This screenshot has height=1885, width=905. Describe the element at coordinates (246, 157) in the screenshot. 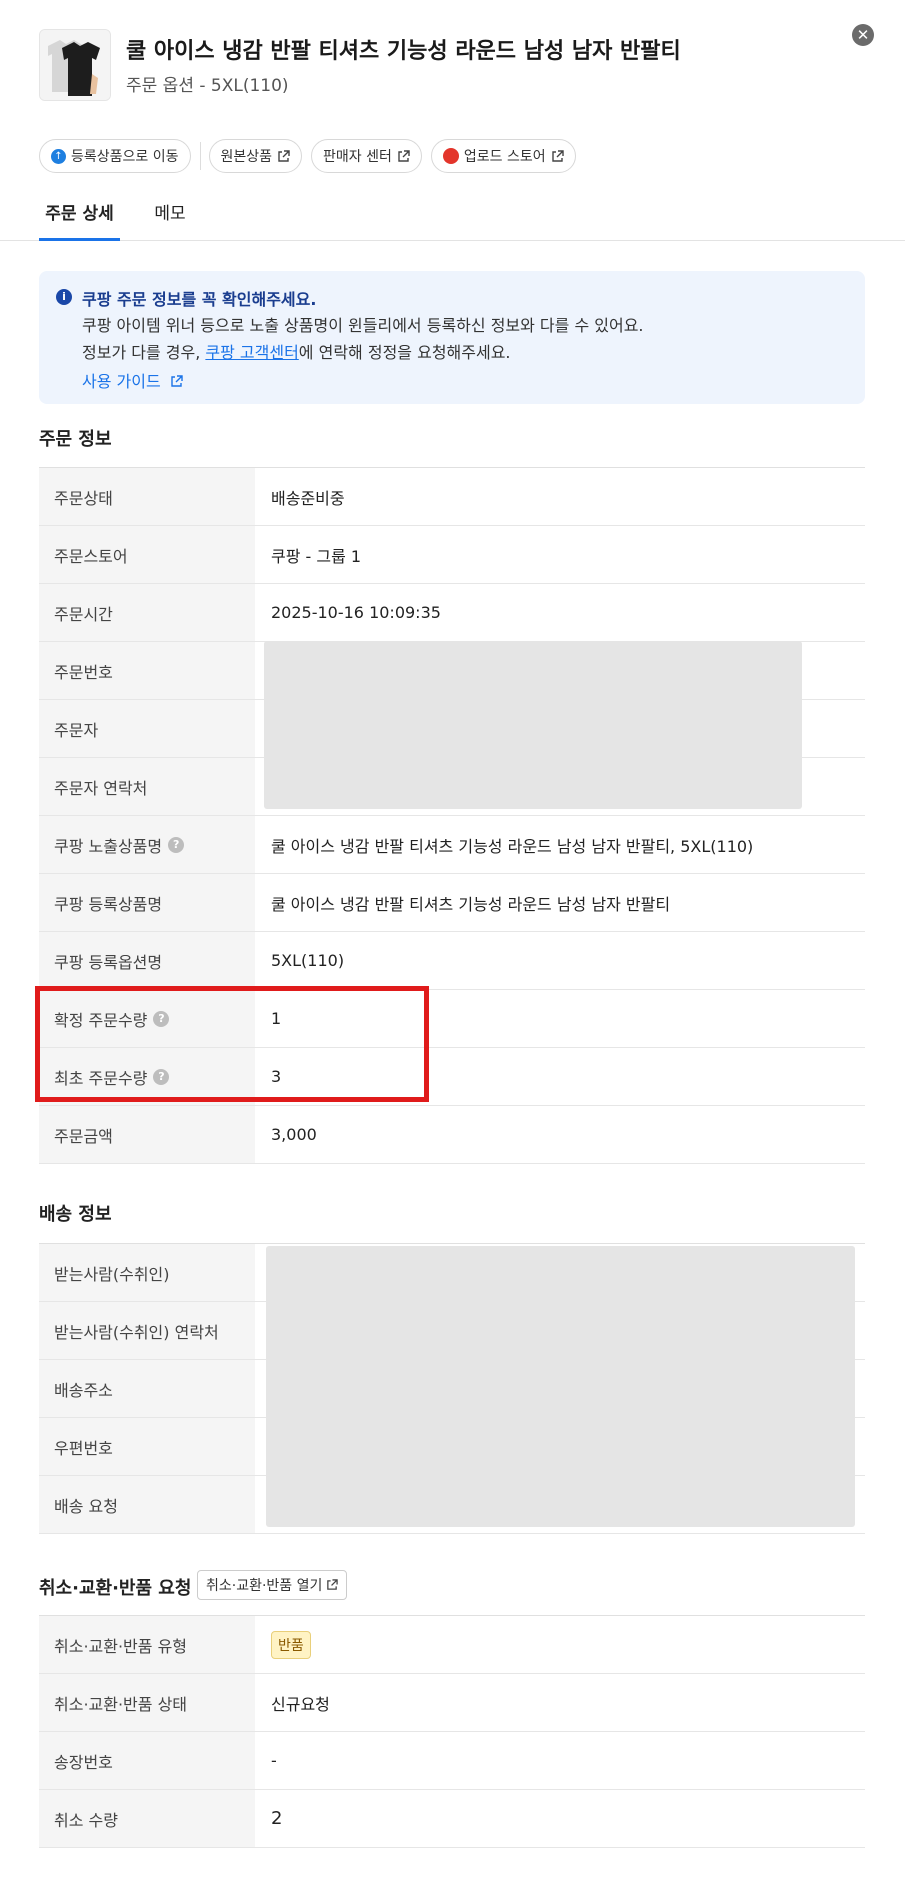

I see `chip-label: 원본상품` at that location.